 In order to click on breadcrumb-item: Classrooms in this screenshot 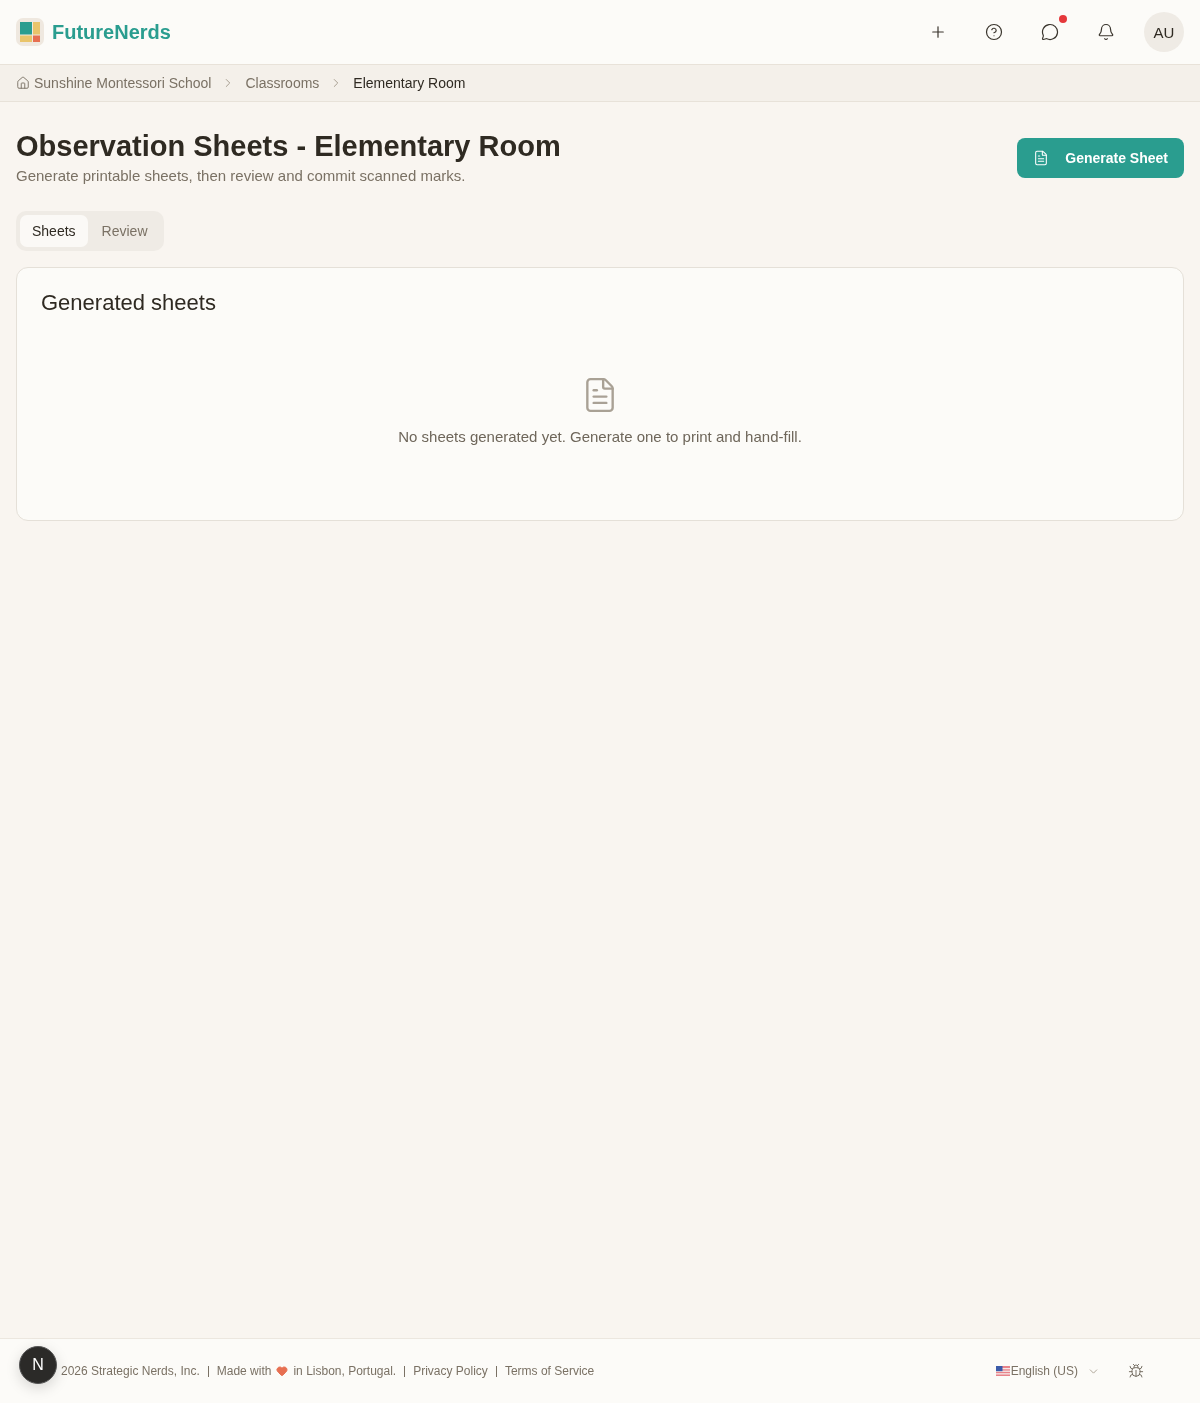, I will do `click(282, 83)`.